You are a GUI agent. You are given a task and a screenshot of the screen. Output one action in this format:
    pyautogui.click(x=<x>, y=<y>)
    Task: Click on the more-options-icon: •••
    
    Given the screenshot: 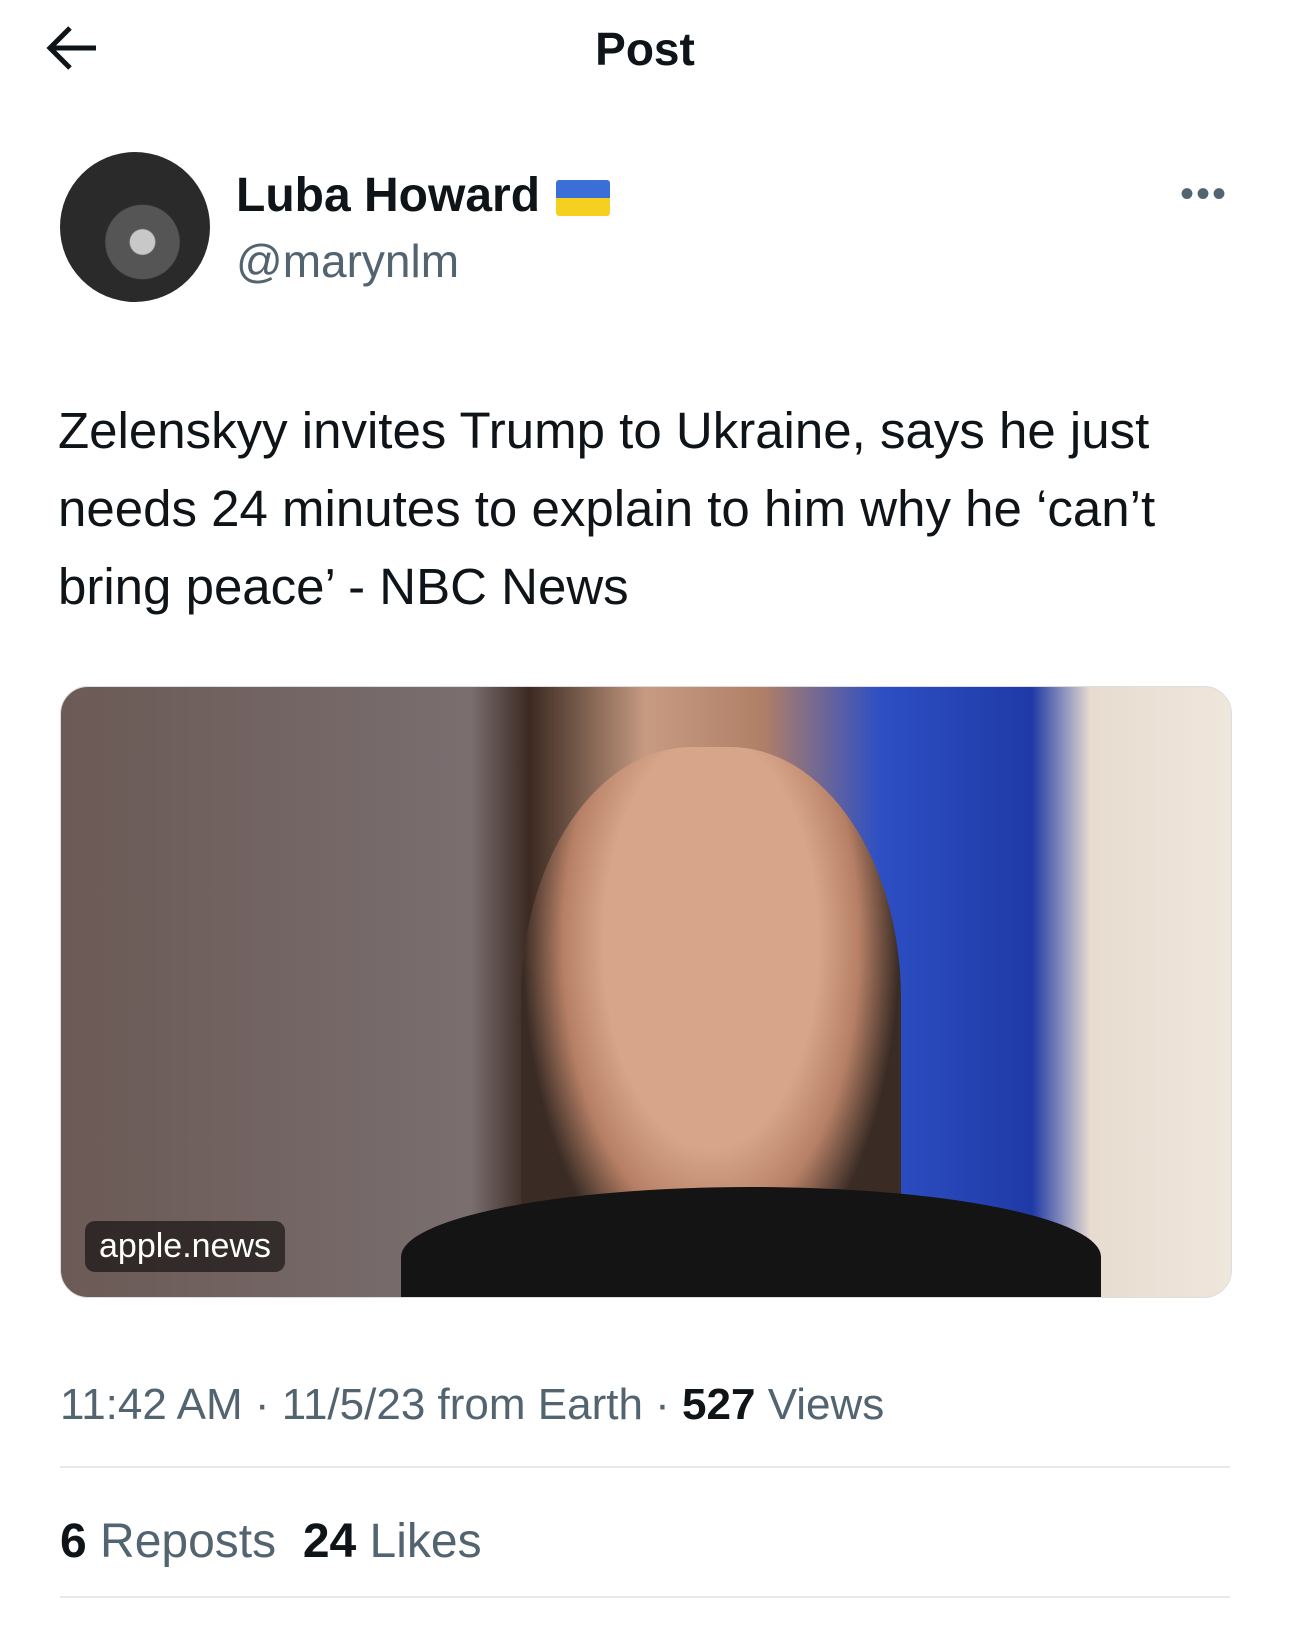 What is the action you would take?
    pyautogui.click(x=1204, y=194)
    